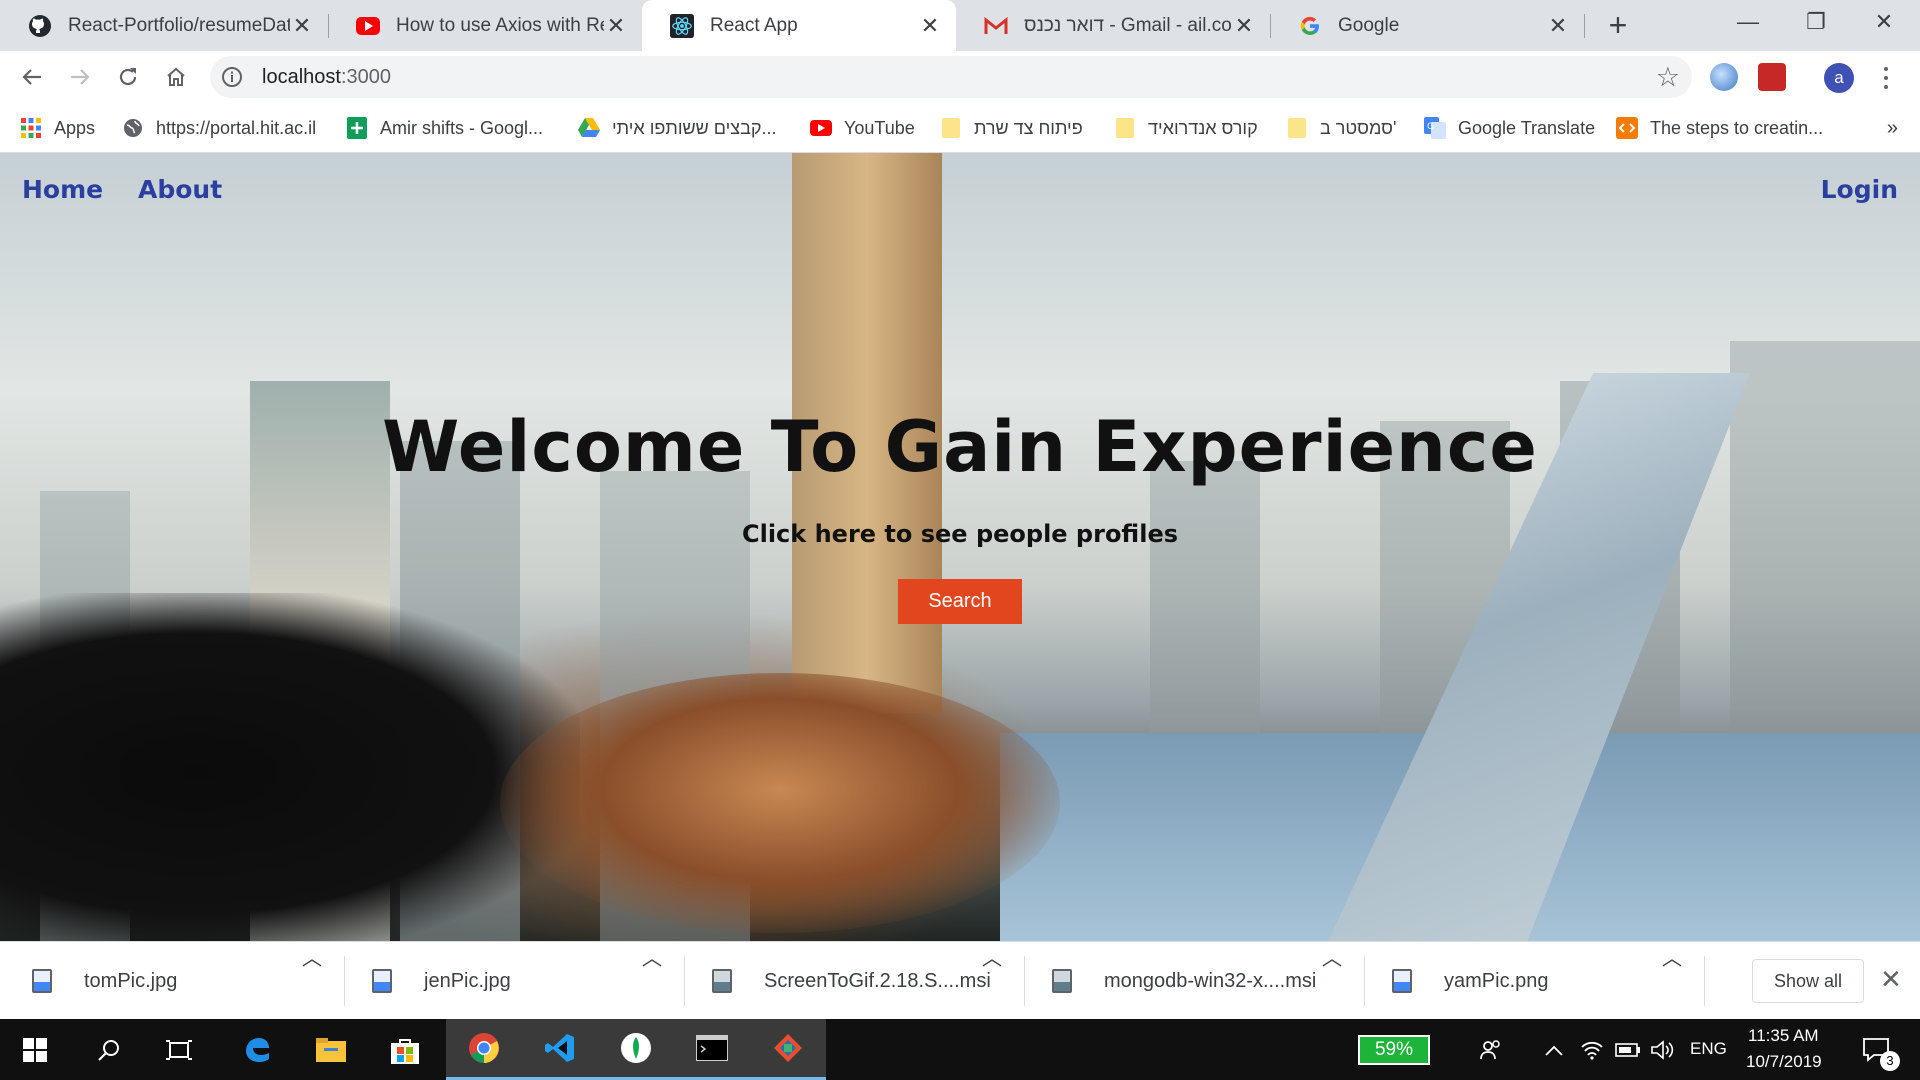 The height and width of the screenshot is (1080, 1920). Describe the element at coordinates (179, 1049) in the screenshot. I see `task-view-icon` at that location.